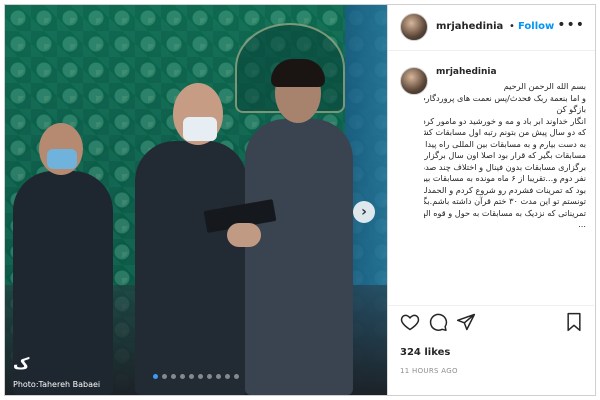 The image size is (600, 400). I want to click on next-slide-arrow-icon: ›, so click(364, 212).